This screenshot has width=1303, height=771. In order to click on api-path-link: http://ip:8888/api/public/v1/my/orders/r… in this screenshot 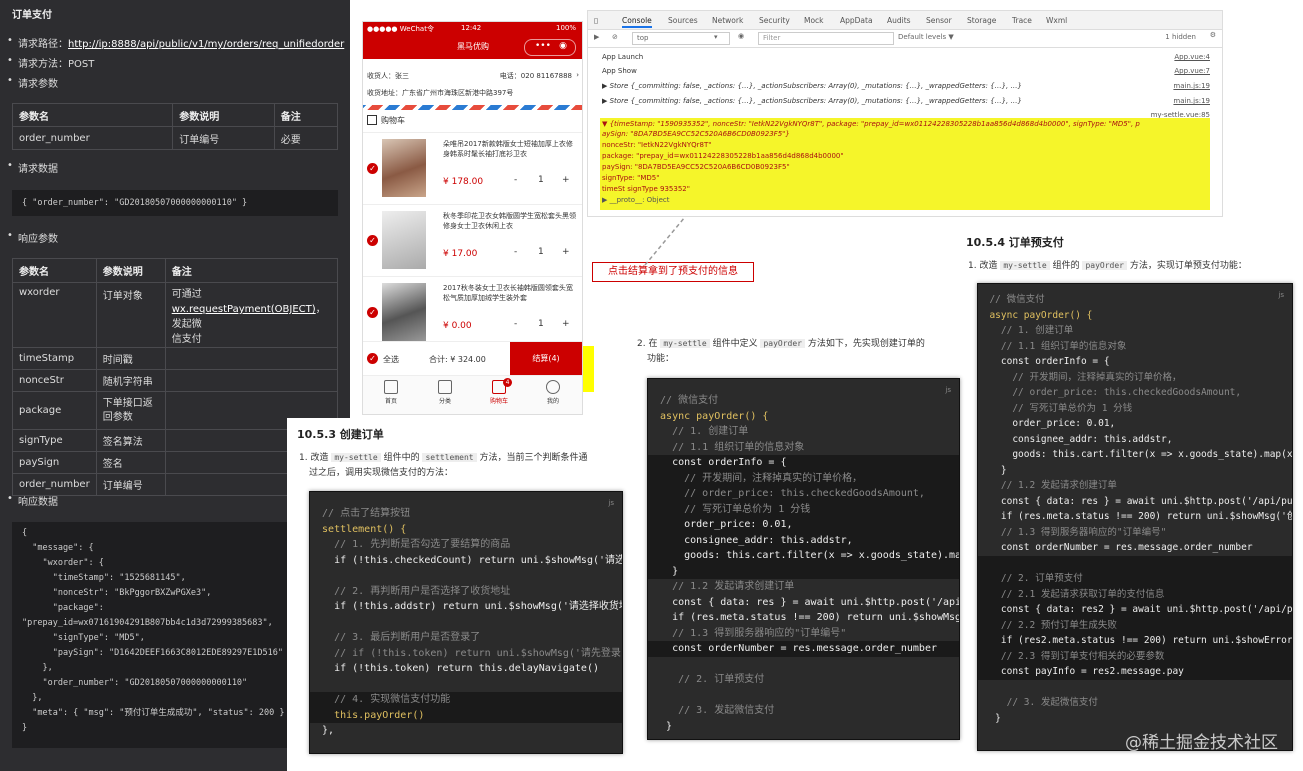, I will do `click(206, 44)`.